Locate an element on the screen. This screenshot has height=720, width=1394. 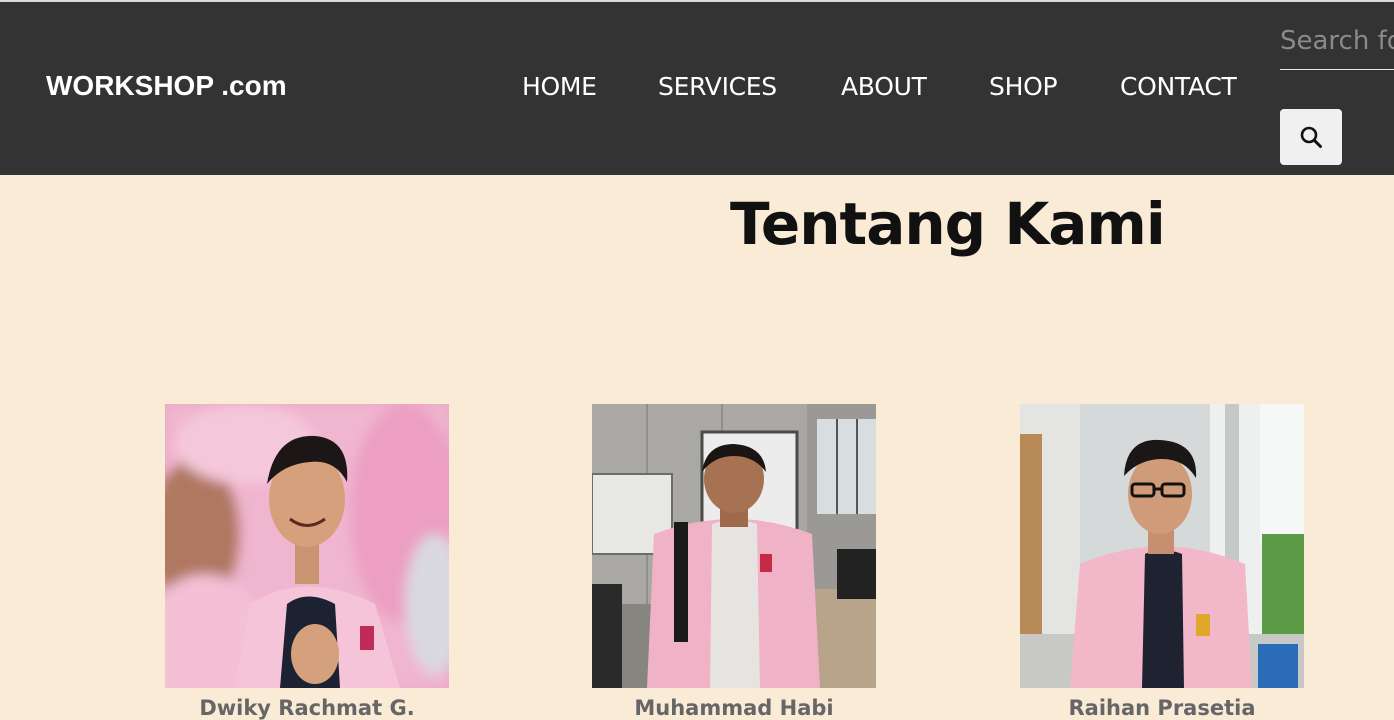
nav-shop: SHOP is located at coordinates (1023, 86).